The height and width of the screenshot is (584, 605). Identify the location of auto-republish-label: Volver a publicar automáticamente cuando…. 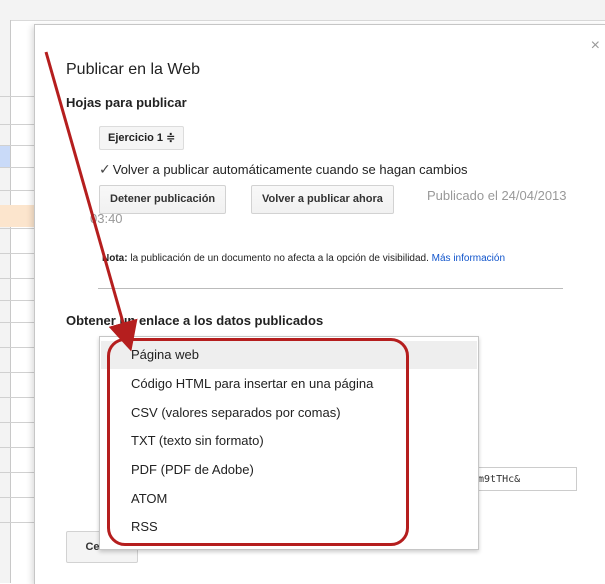
(290, 169).